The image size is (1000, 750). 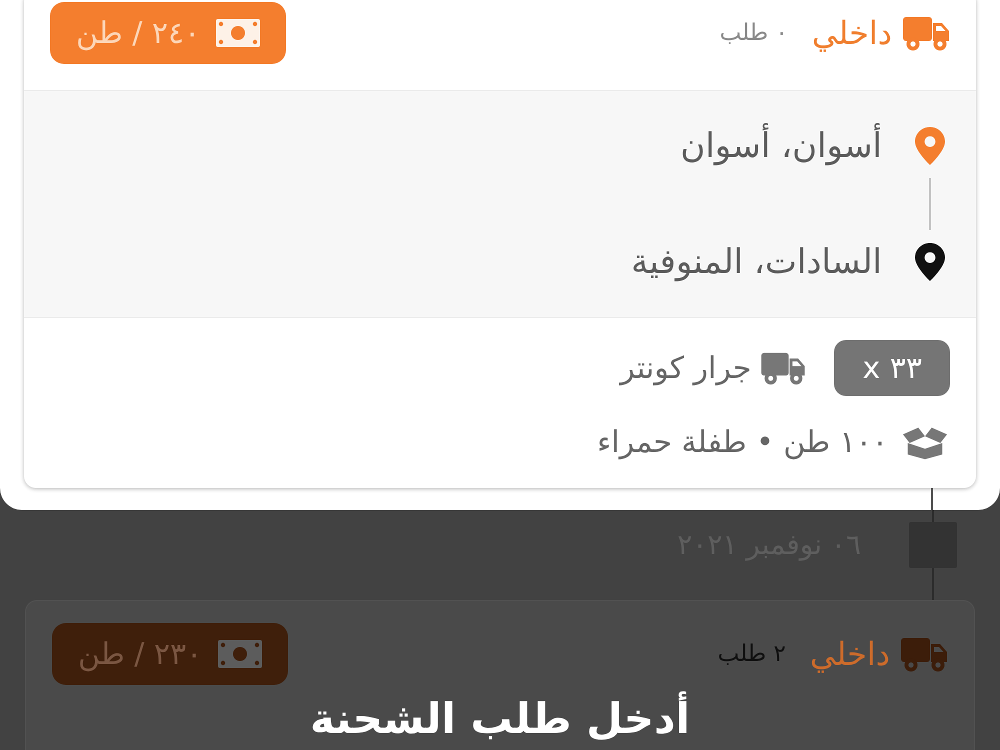 I want to click on cargo-label: ١٠٠ طن • طفلة حمراء, so click(x=742, y=442).